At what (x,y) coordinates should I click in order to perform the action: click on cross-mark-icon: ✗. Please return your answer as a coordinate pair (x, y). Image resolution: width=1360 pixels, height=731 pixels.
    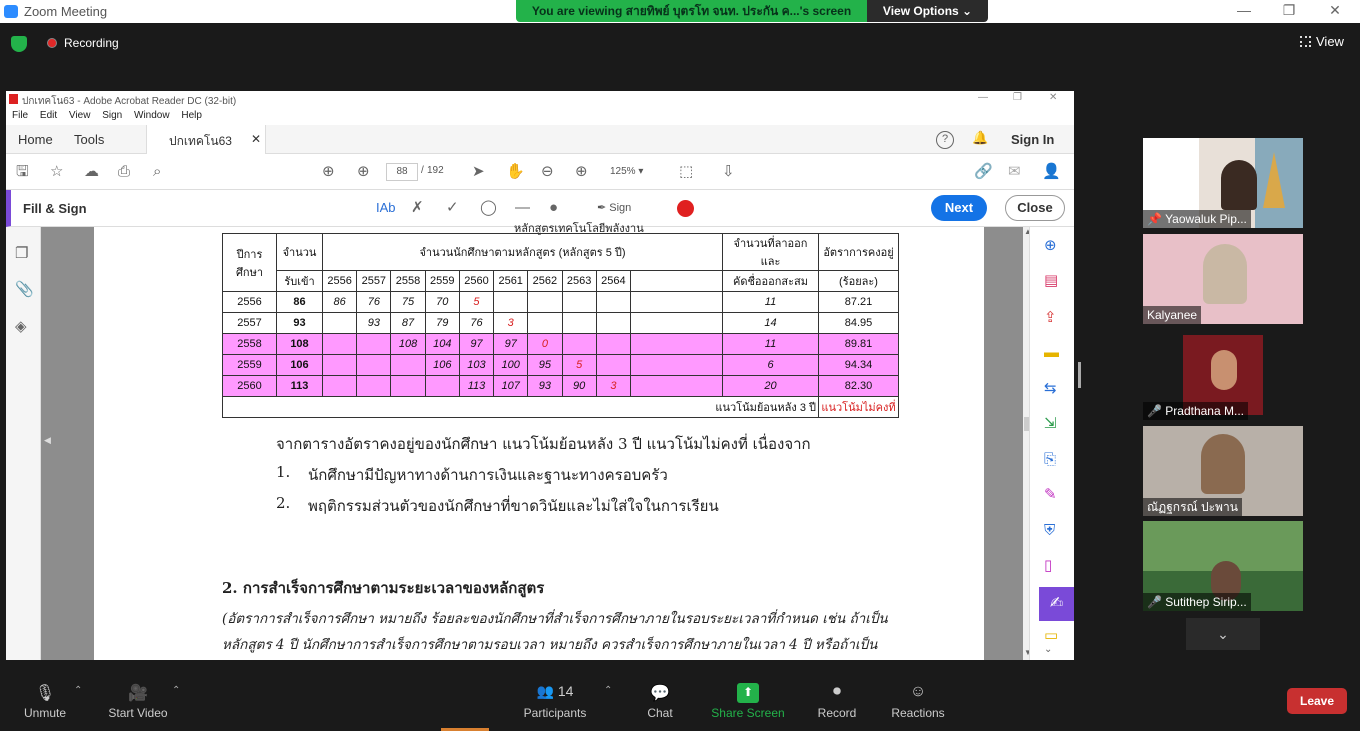
    Looking at the image, I should click on (417, 208).